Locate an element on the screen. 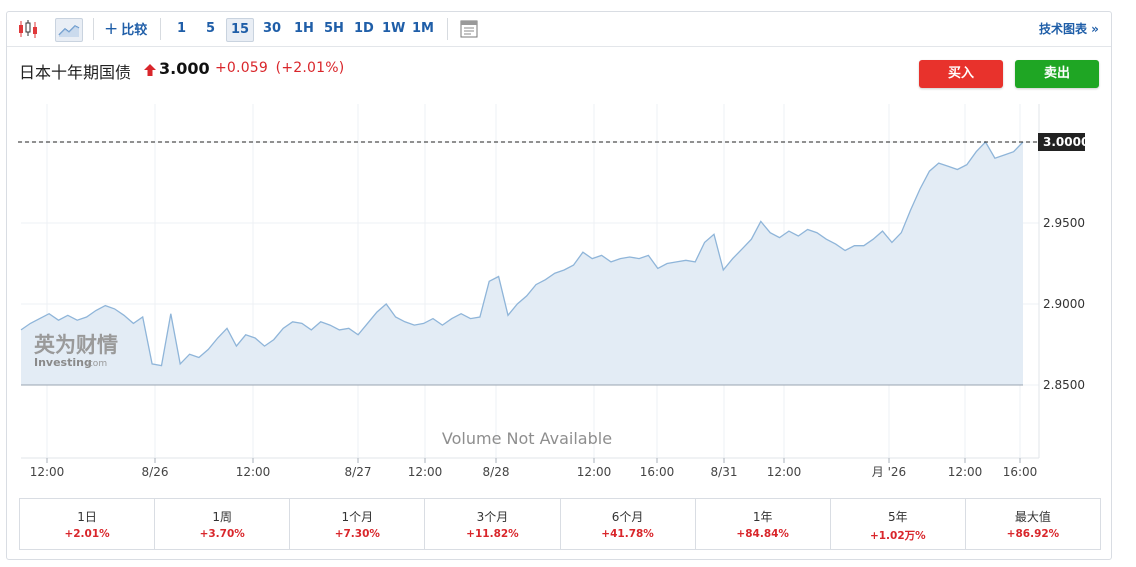  performance-cell-2: 1个月 +7.30% is located at coordinates (358, 524).